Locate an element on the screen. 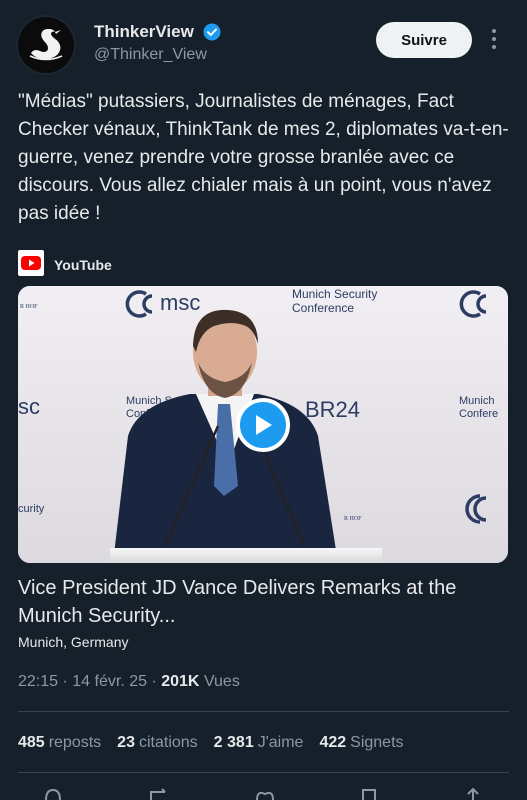  tweet-date: 14 févr. 25 is located at coordinates (109, 681).